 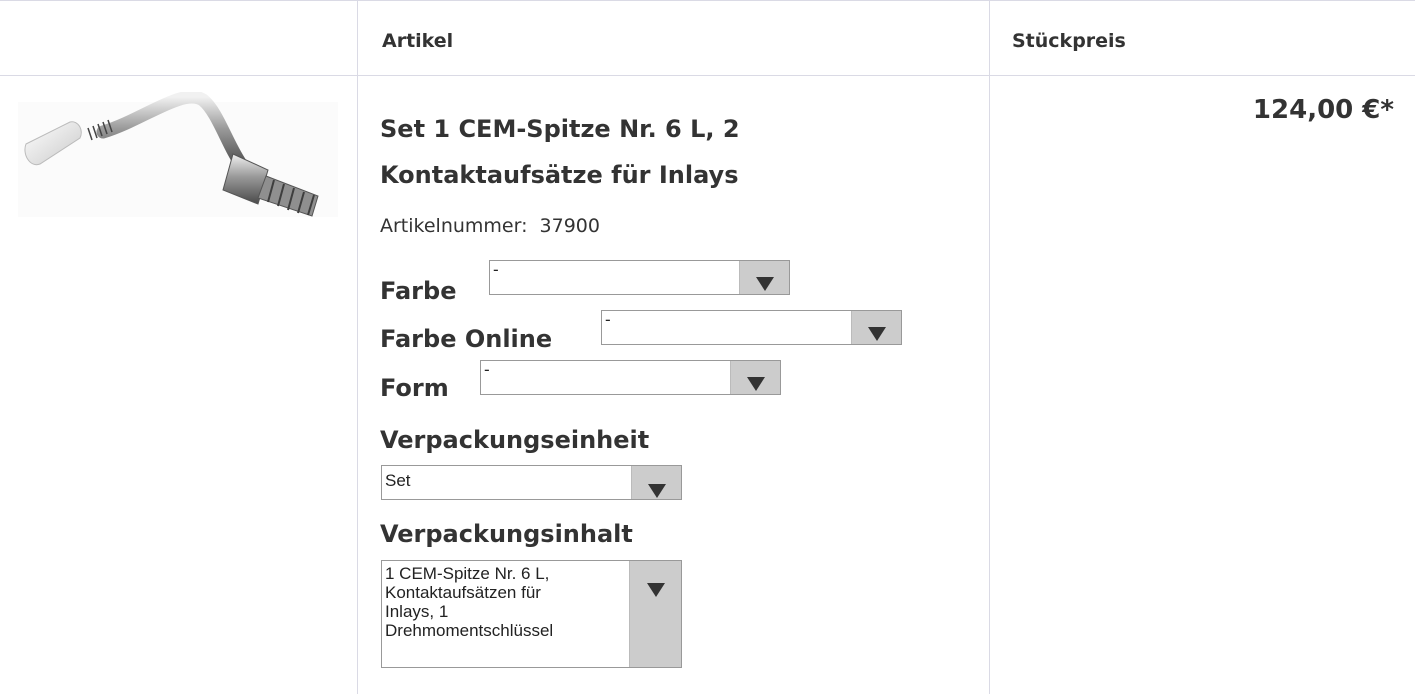 I want to click on table-top-border, so click(x=707, y=0).